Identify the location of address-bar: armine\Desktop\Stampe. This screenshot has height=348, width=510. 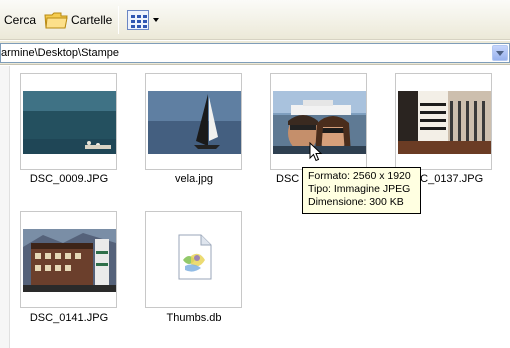
(255, 53).